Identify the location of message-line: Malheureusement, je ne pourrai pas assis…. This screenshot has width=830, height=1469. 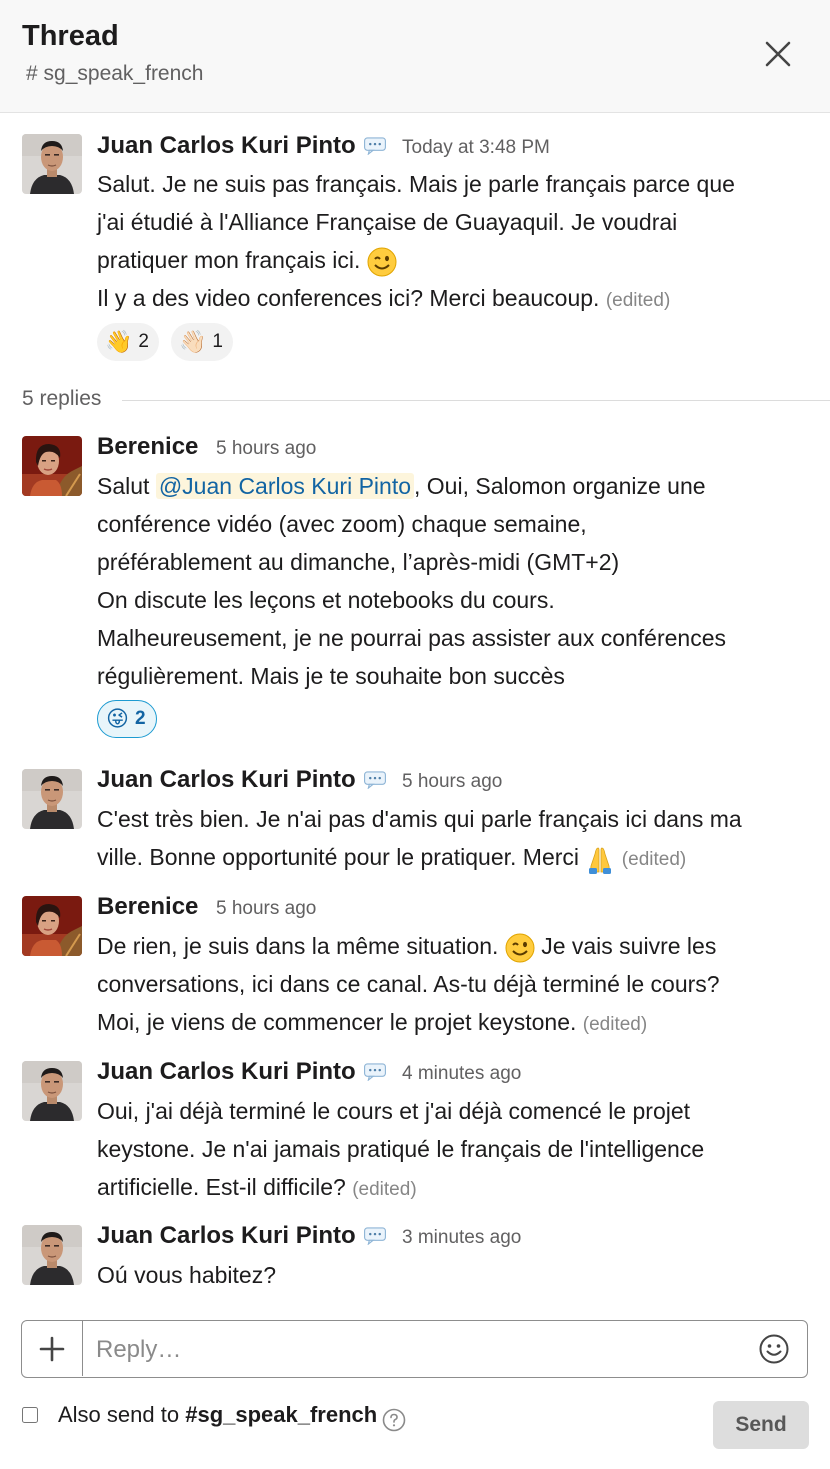
(412, 638).